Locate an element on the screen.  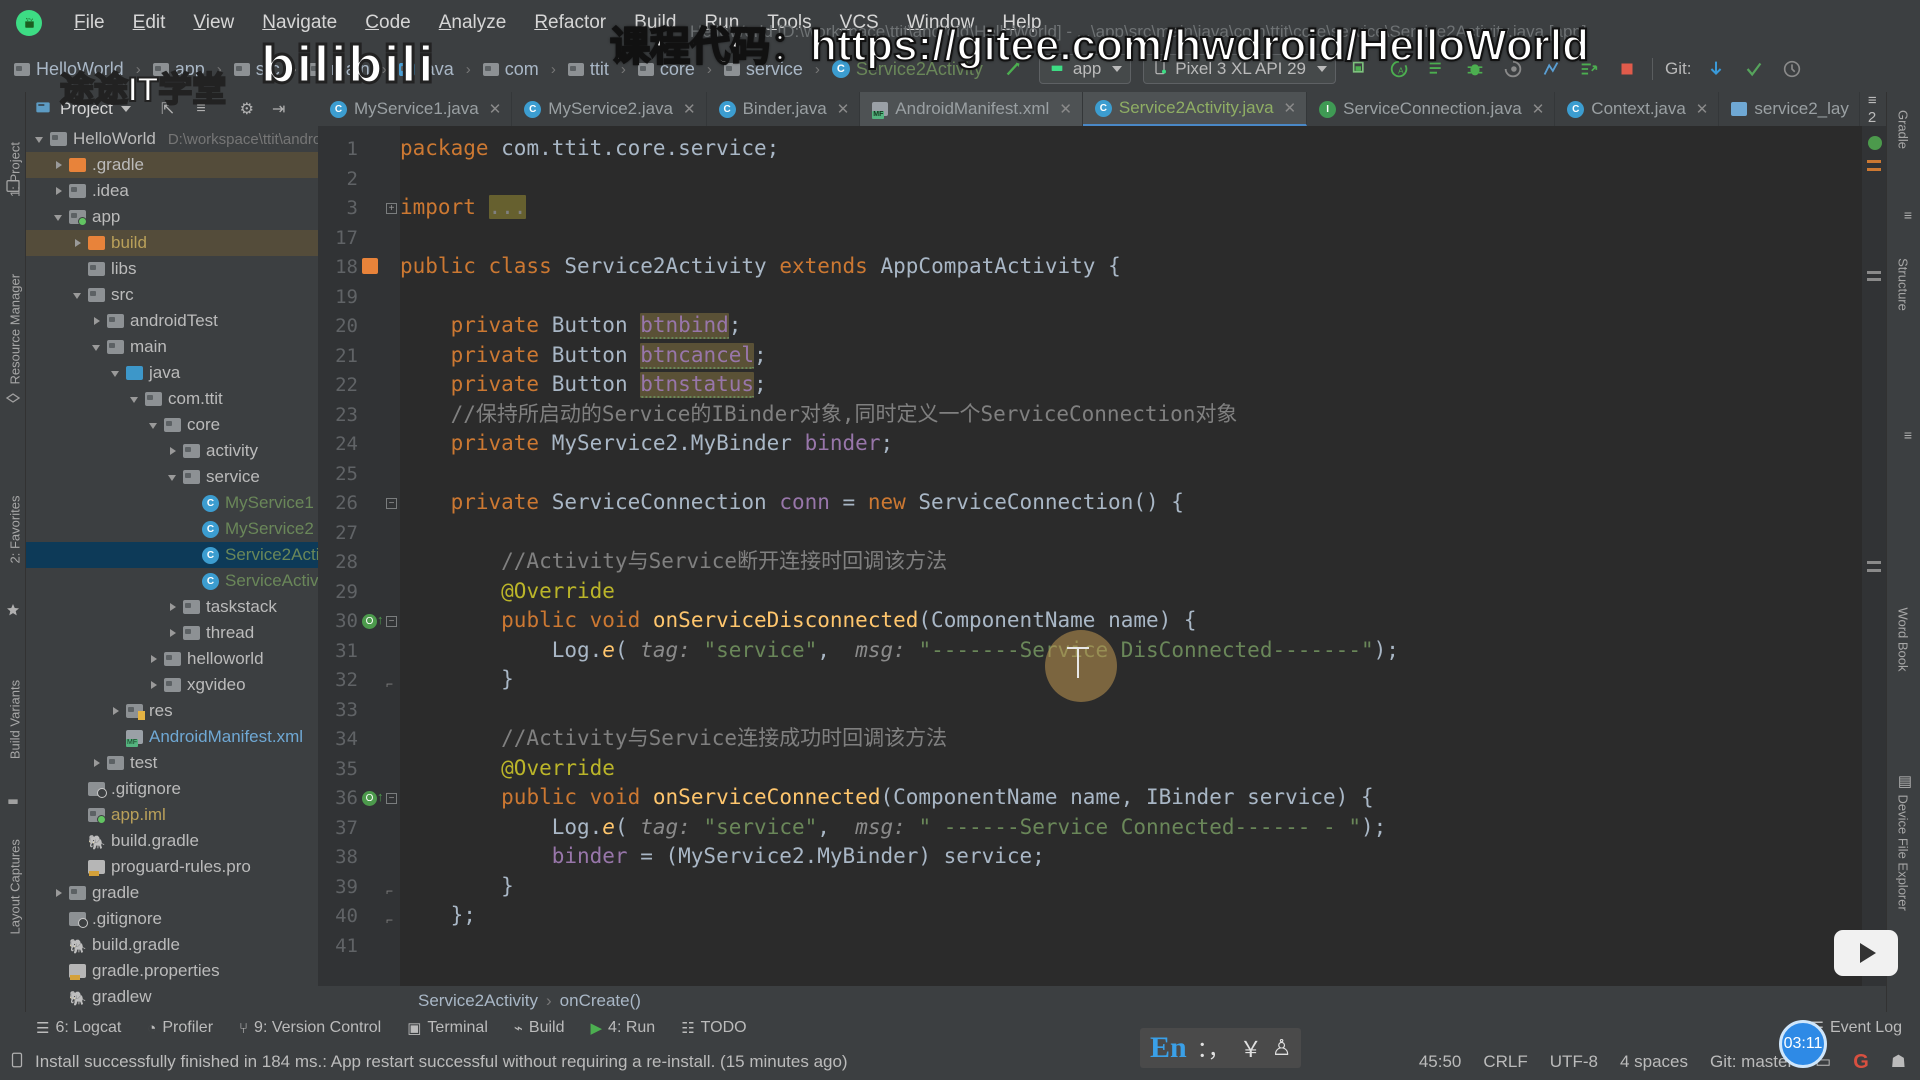
tree-node: libs is located at coordinates (172, 269).